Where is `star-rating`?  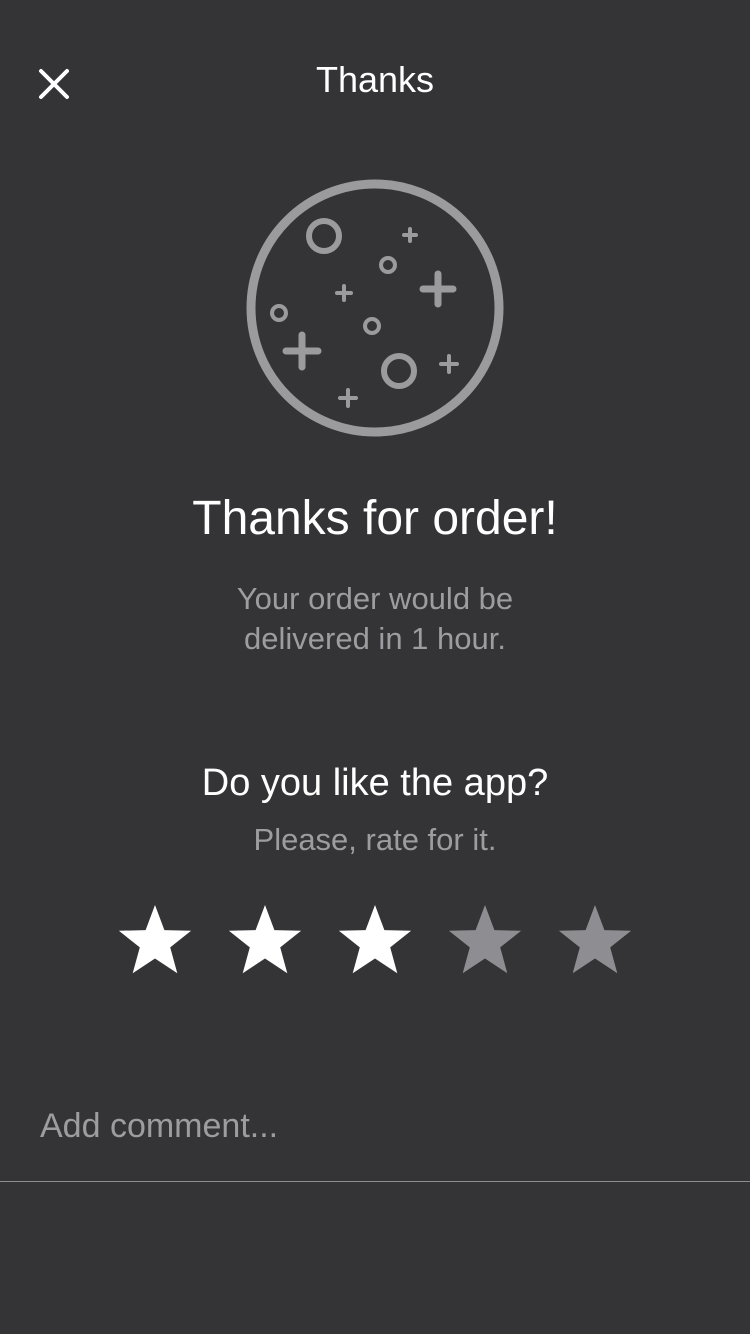 star-rating is located at coordinates (375, 943).